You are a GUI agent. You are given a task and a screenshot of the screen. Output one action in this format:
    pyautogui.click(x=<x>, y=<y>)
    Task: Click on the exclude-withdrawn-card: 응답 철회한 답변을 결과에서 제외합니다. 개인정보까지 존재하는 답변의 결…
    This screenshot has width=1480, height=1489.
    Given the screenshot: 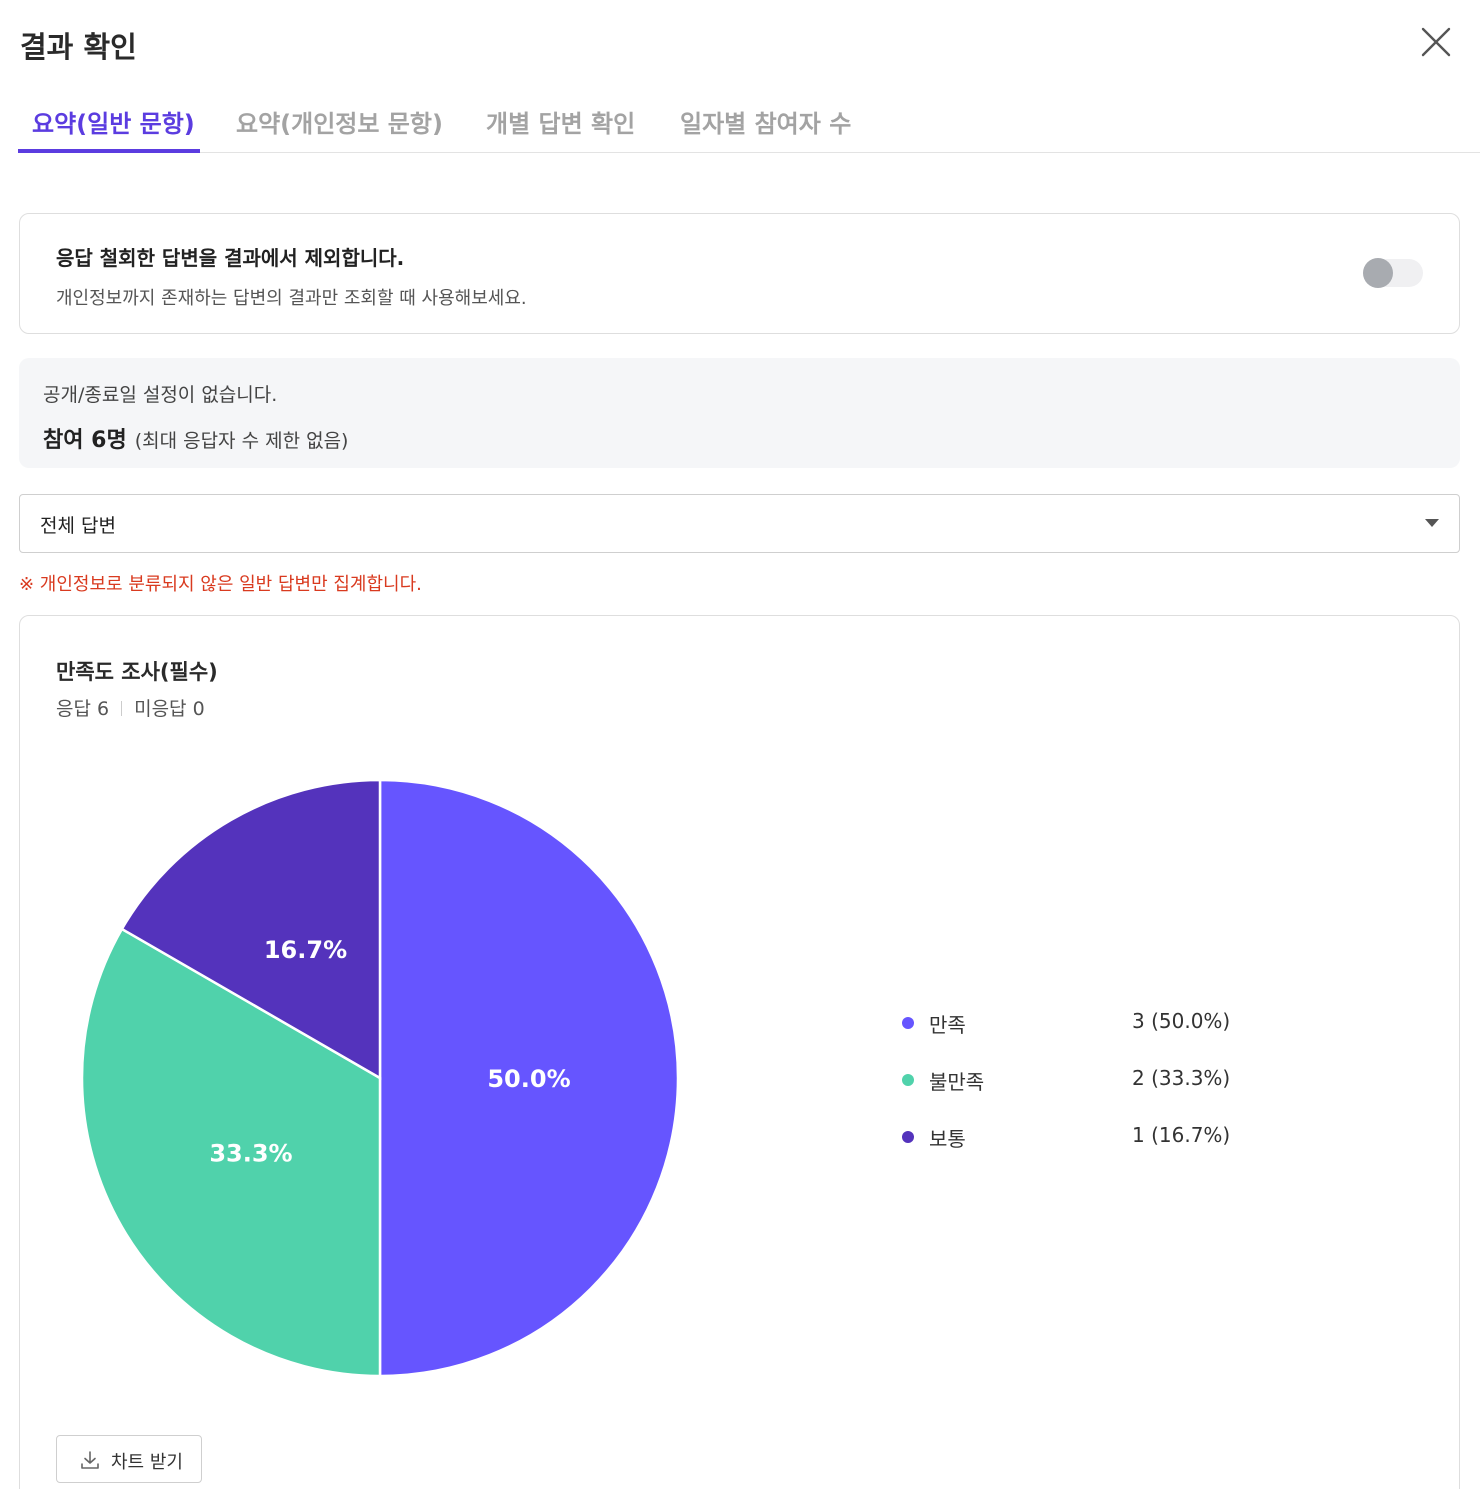 What is the action you would take?
    pyautogui.click(x=739, y=273)
    